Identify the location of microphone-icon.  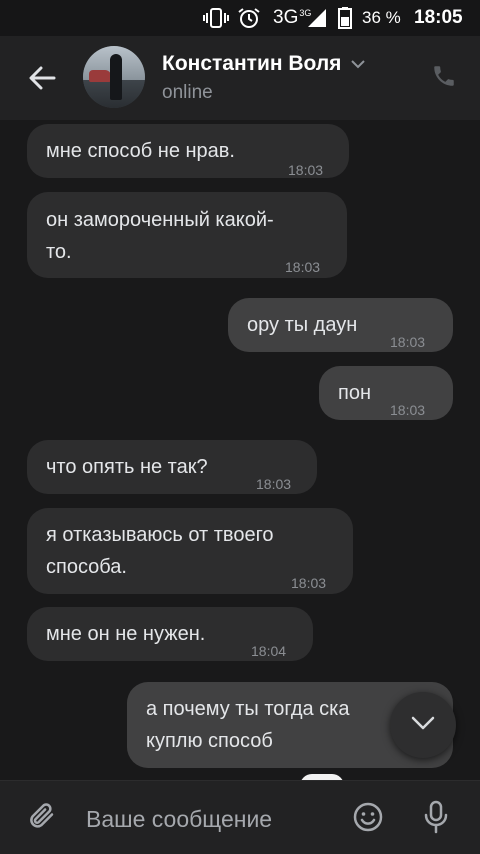
(436, 819).